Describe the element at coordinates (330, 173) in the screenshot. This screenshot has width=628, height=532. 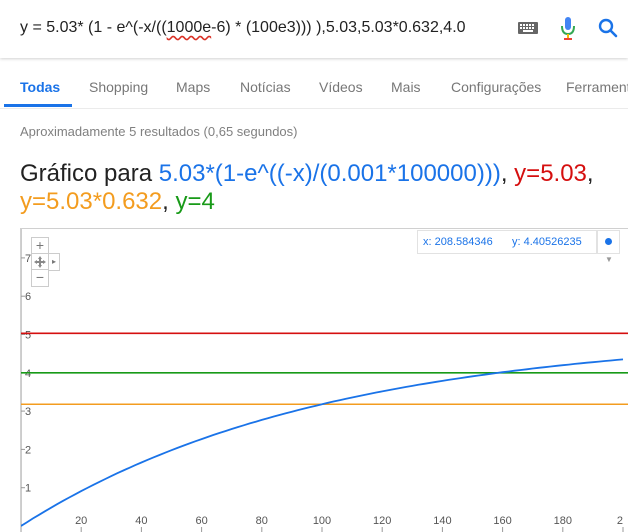
I see `function-label-1: 5.03*(1-e^((-x)/(0.001*100000)))` at that location.